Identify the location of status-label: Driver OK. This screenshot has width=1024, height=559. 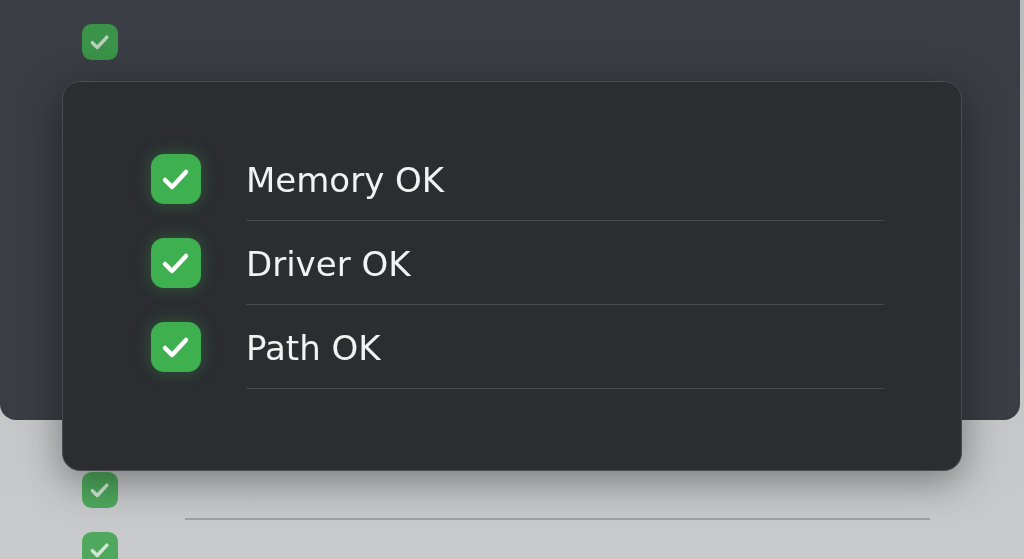
(328, 263).